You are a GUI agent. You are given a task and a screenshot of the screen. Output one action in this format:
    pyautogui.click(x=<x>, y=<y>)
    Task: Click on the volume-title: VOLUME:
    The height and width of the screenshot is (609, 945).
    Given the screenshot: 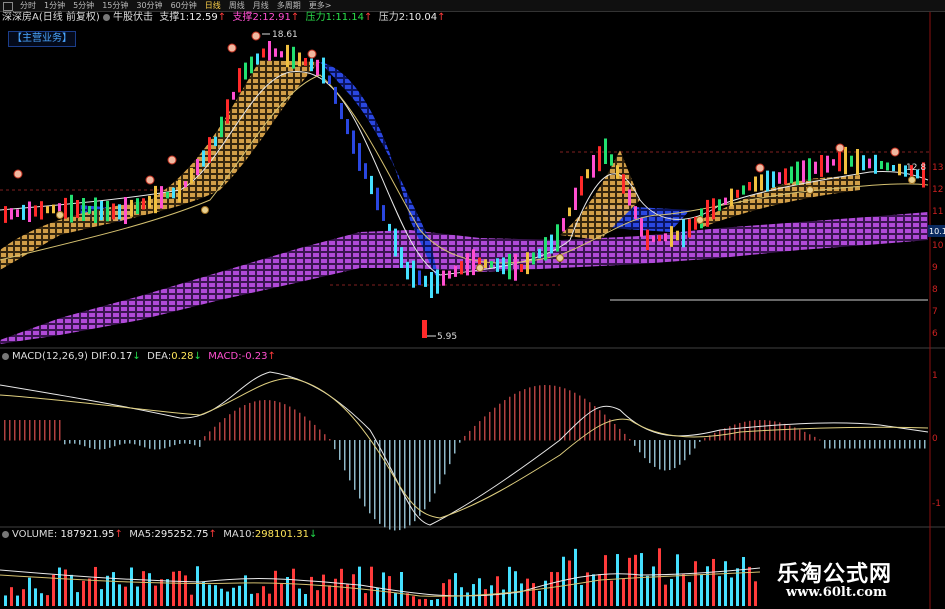 What is the action you would take?
    pyautogui.click(x=34, y=534)
    